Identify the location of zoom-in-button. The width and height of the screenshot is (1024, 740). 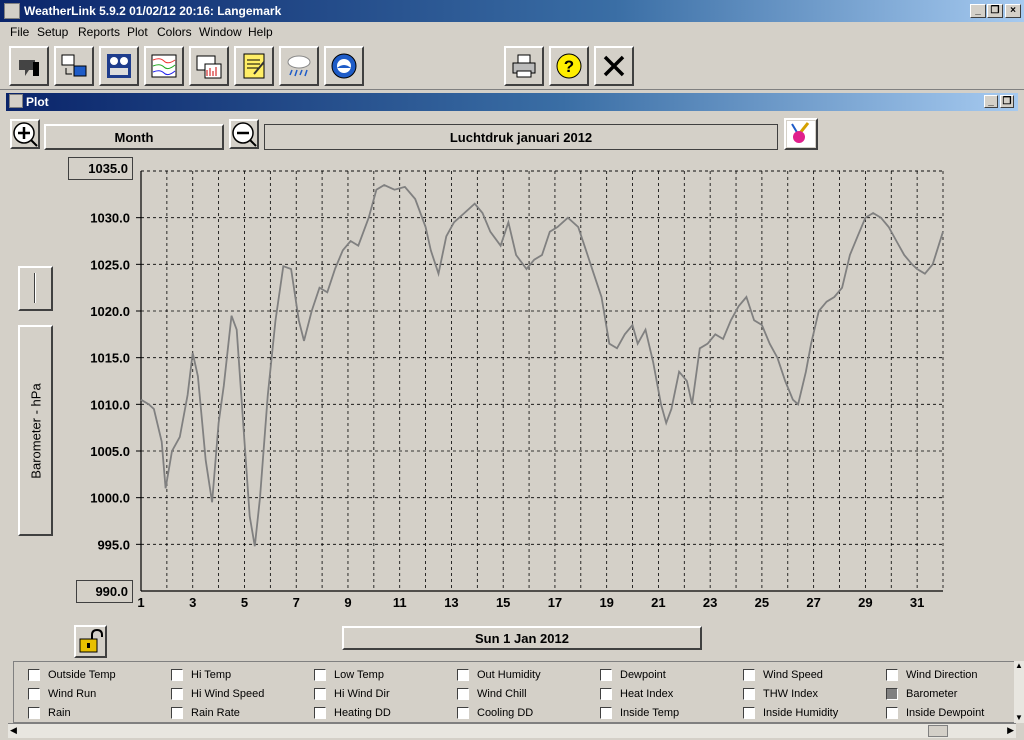
(25, 134).